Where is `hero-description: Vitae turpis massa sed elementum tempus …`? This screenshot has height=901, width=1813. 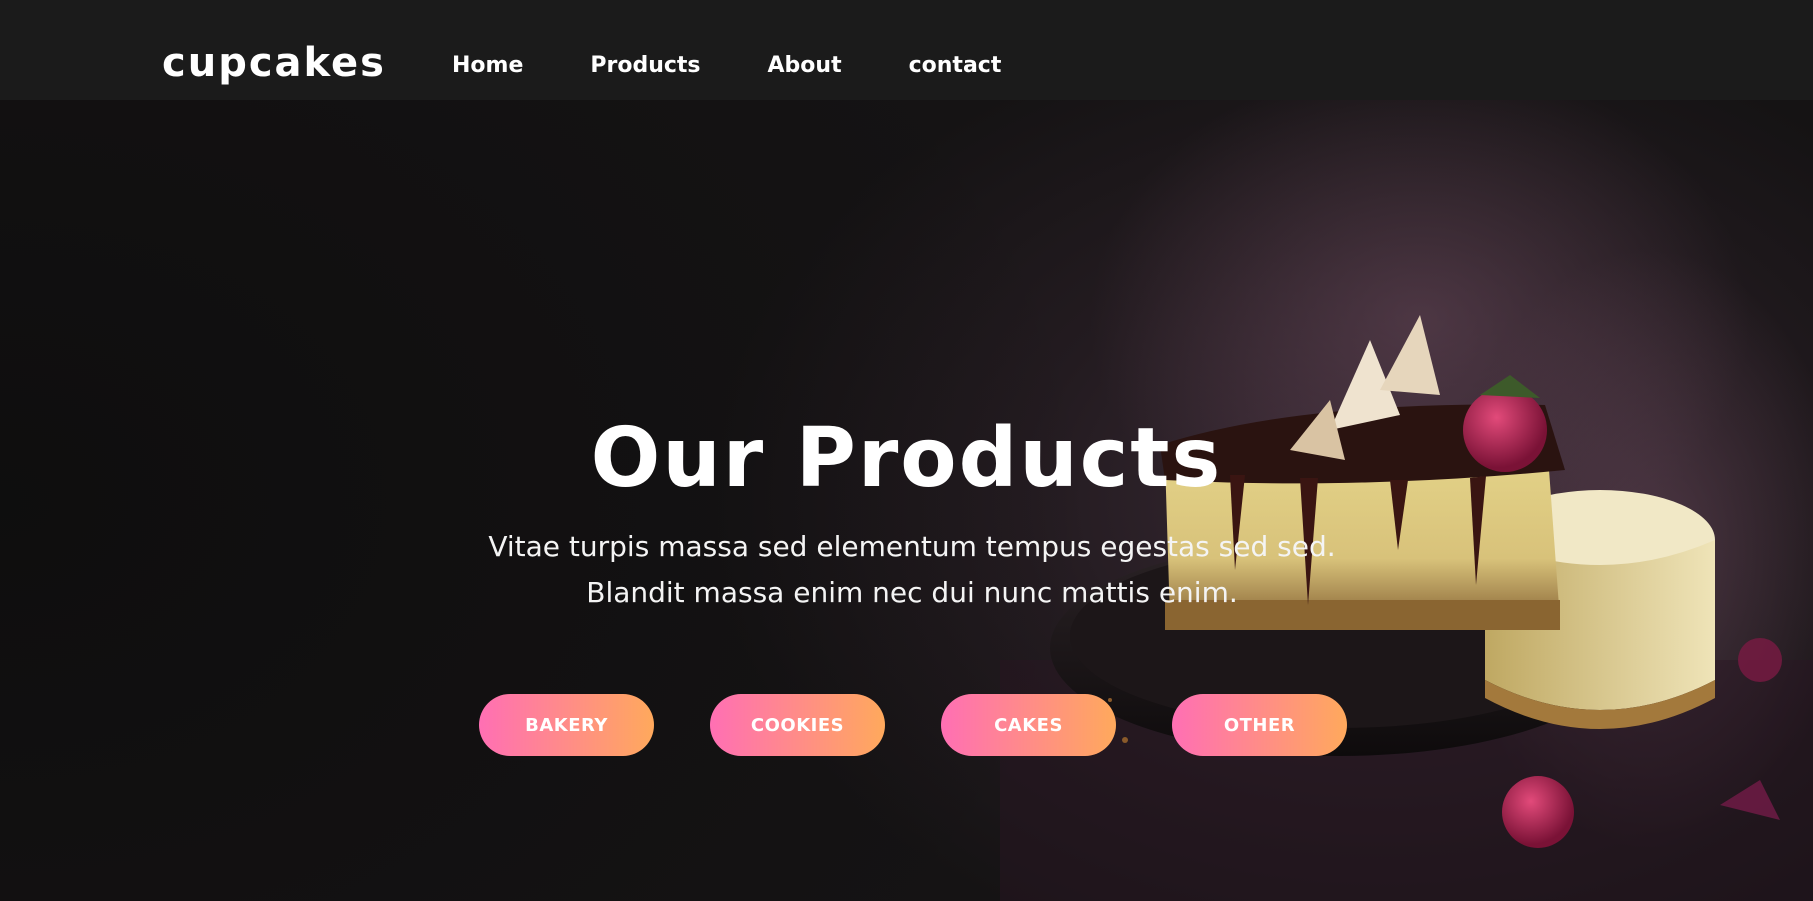 hero-description: Vitae turpis massa sed elementum tempus … is located at coordinates (912, 569).